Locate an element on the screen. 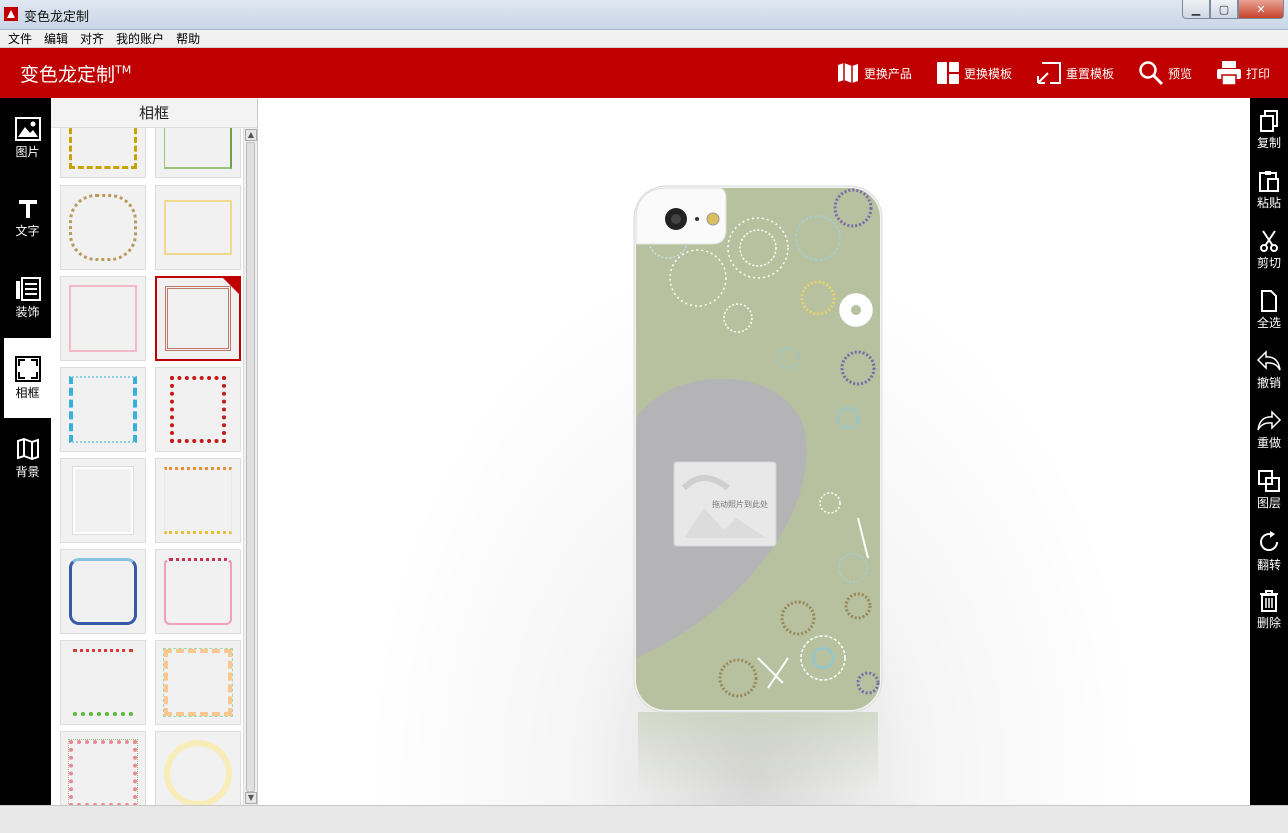 This screenshot has width=1288, height=833. cut-button: 剪切 is located at coordinates (1269, 250).